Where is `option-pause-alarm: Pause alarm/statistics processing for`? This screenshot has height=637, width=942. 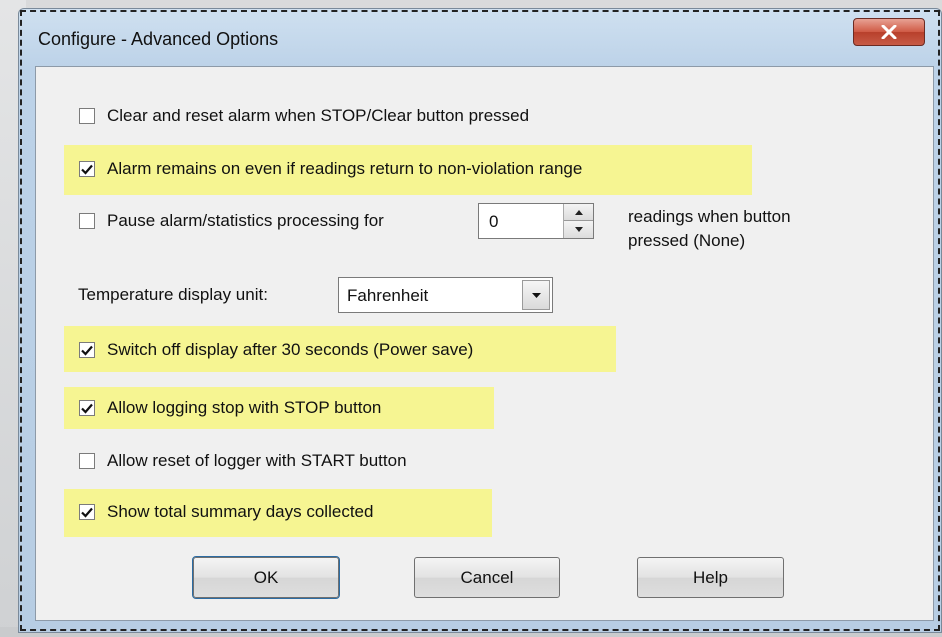 option-pause-alarm: Pause alarm/statistics processing for is located at coordinates (231, 221).